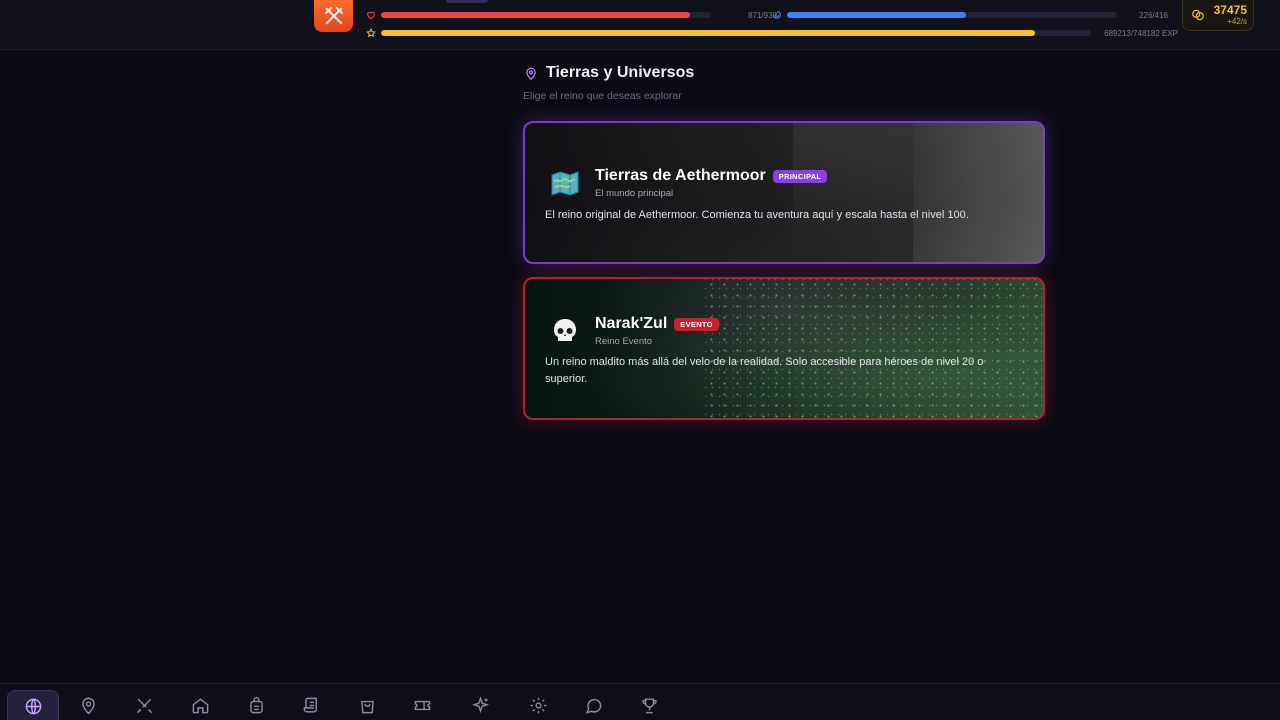 The height and width of the screenshot is (720, 1280). Describe the element at coordinates (696, 324) in the screenshot. I see `realm-badge: EVENTO` at that location.